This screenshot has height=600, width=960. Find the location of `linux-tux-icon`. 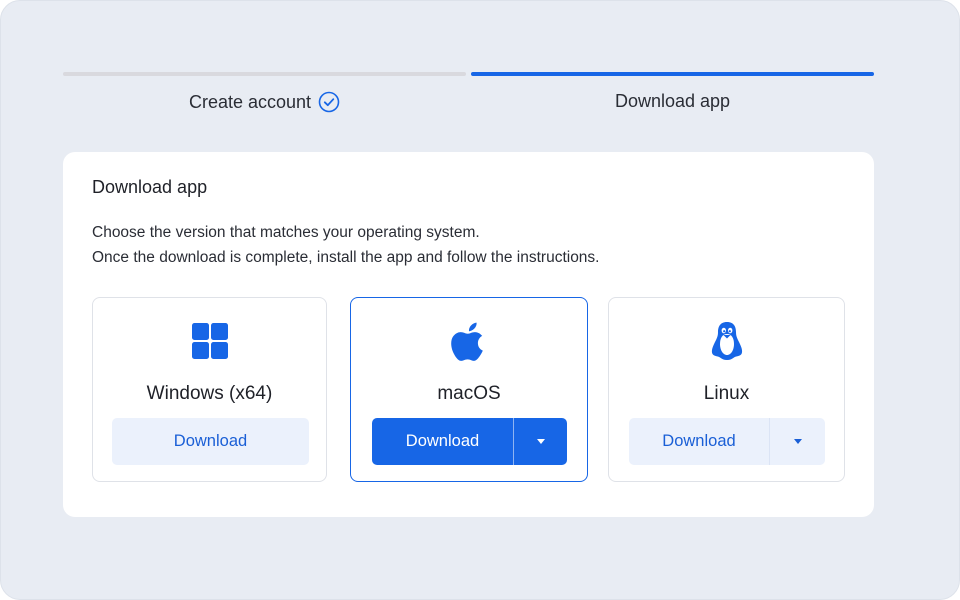

linux-tux-icon is located at coordinates (727, 341).